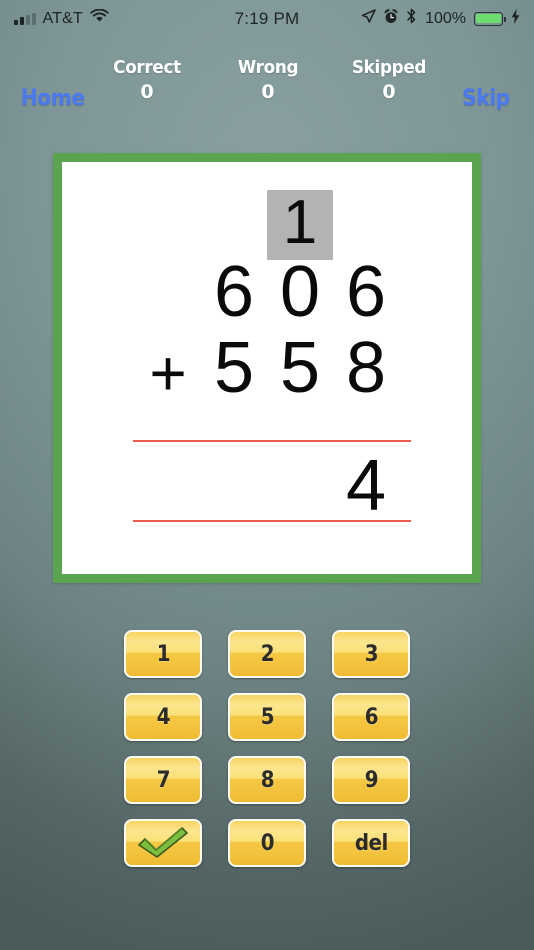 The height and width of the screenshot is (950, 534). I want to click on status-bar-left: AT&T, so click(61, 18).